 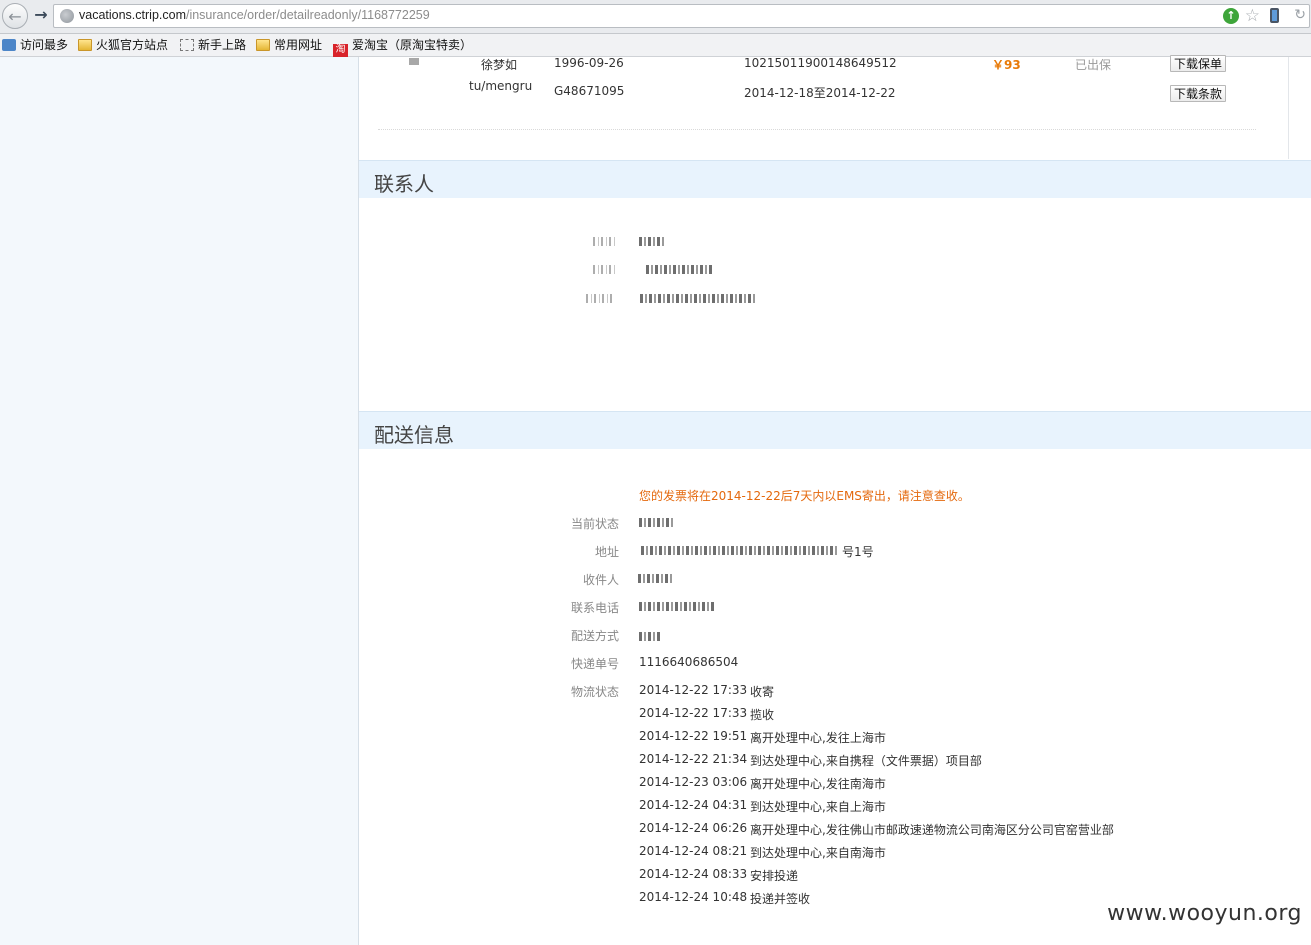 I want to click on logistics-desc: 离开处理中心,发往佛山市邮政速递物流公司南海区分公司官窑营业部, so click(x=932, y=830).